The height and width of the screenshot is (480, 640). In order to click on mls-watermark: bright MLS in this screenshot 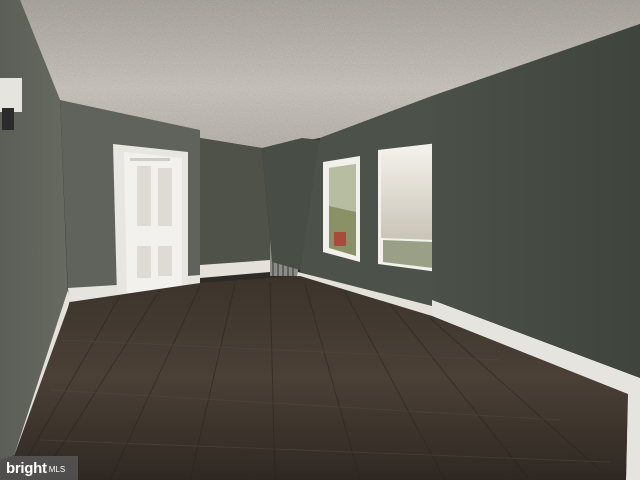, I will do `click(39, 468)`.